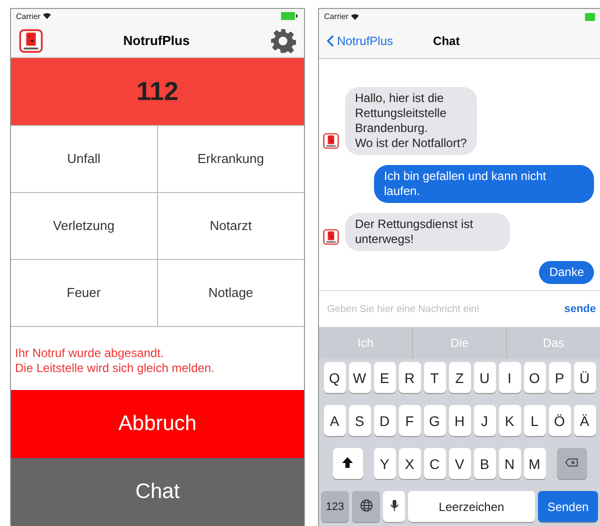 This screenshot has width=600, height=526. I want to click on keyboard-key: Ä, so click(585, 420).